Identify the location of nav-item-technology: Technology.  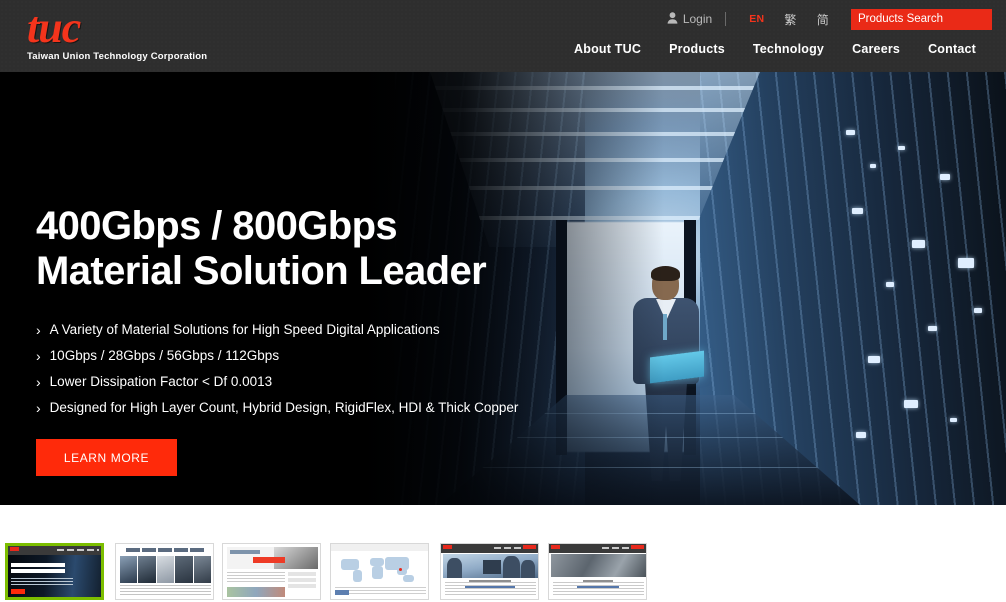
(788, 49).